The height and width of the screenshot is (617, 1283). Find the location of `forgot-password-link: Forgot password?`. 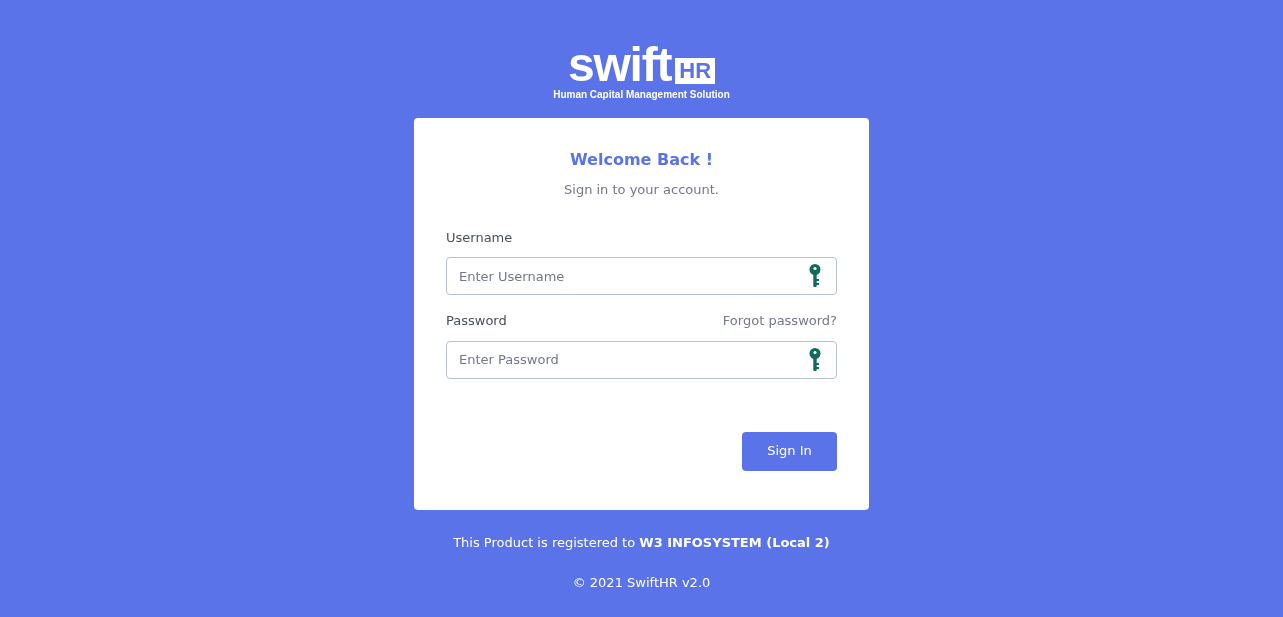

forgot-password-link: Forgot password? is located at coordinates (779, 321).